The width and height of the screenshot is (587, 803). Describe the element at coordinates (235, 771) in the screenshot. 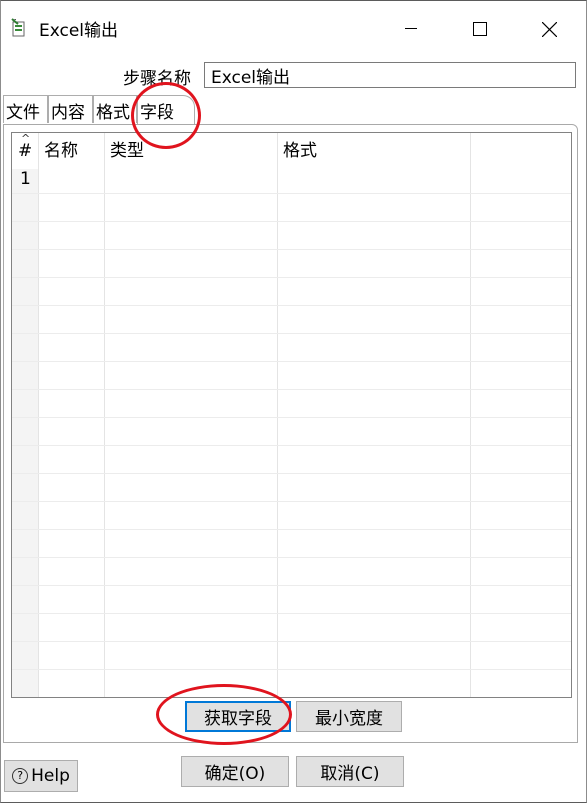

I see `ok-button: 确定(O)` at that location.